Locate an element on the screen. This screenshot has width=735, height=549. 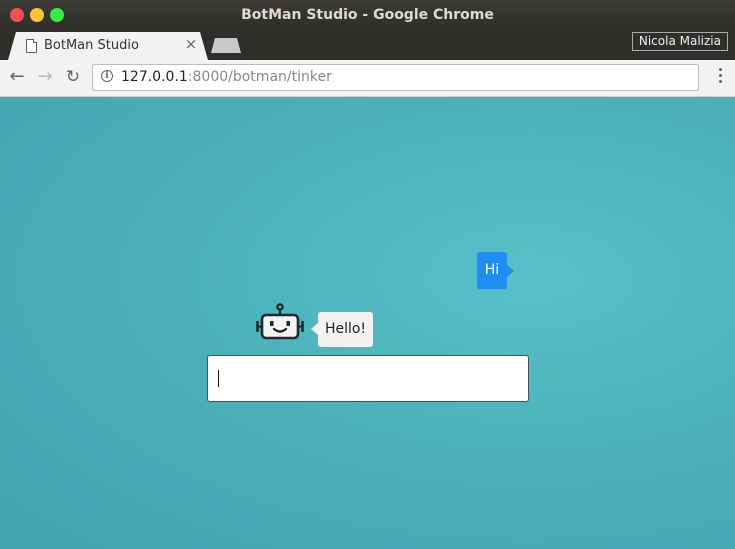
url-text: 127.0.0.1:8000/botman/tinker is located at coordinates (226, 77).